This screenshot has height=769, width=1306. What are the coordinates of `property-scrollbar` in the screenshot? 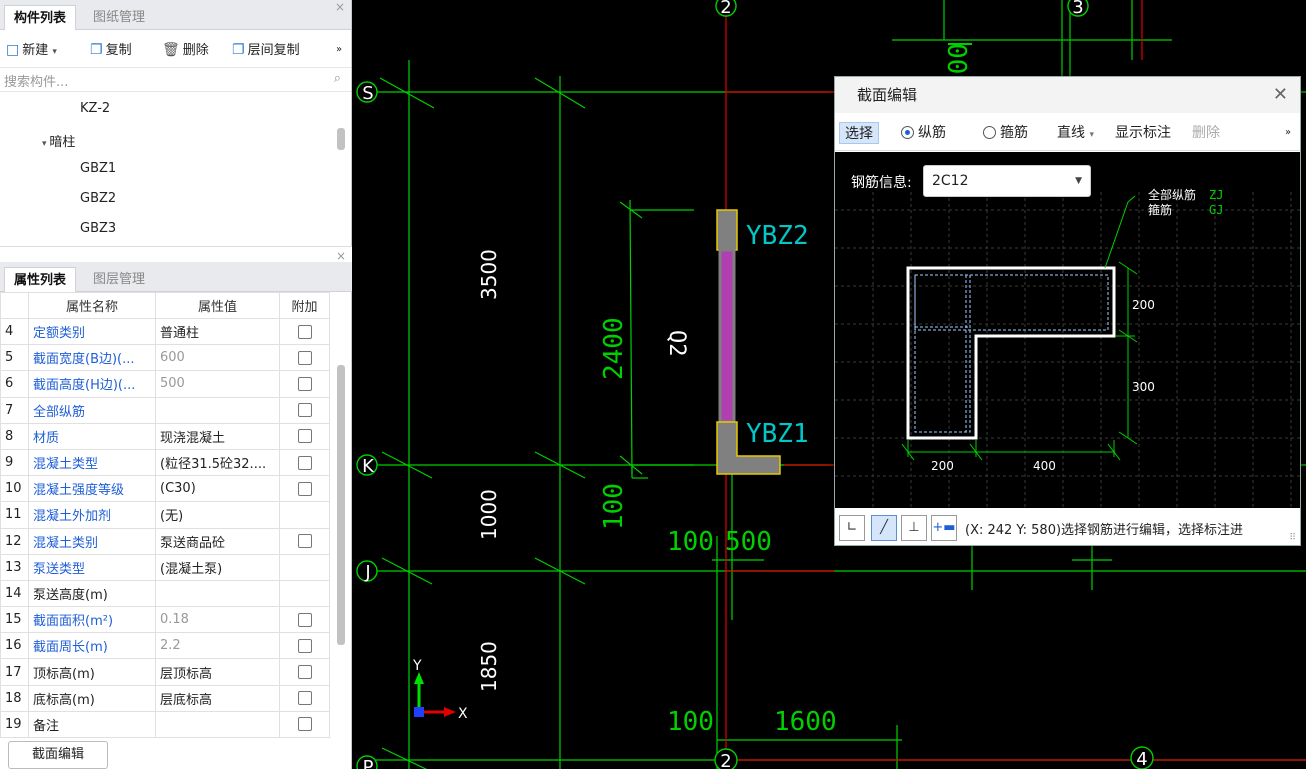 It's located at (341, 505).